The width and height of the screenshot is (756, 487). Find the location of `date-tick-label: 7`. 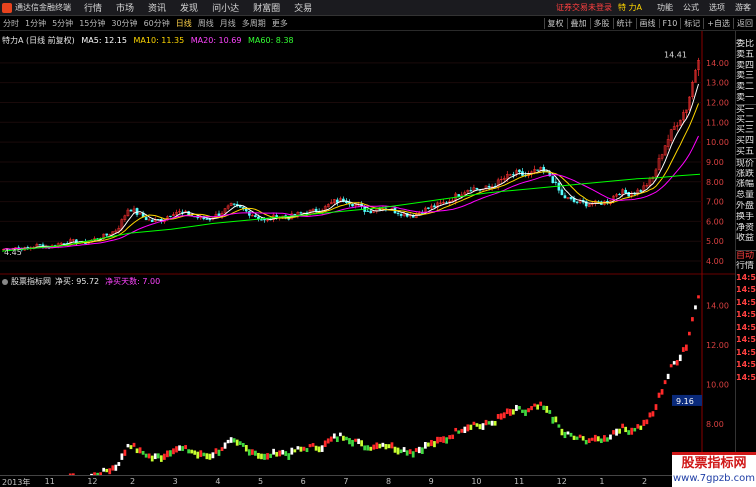

date-tick-label: 7 is located at coordinates (346, 481).